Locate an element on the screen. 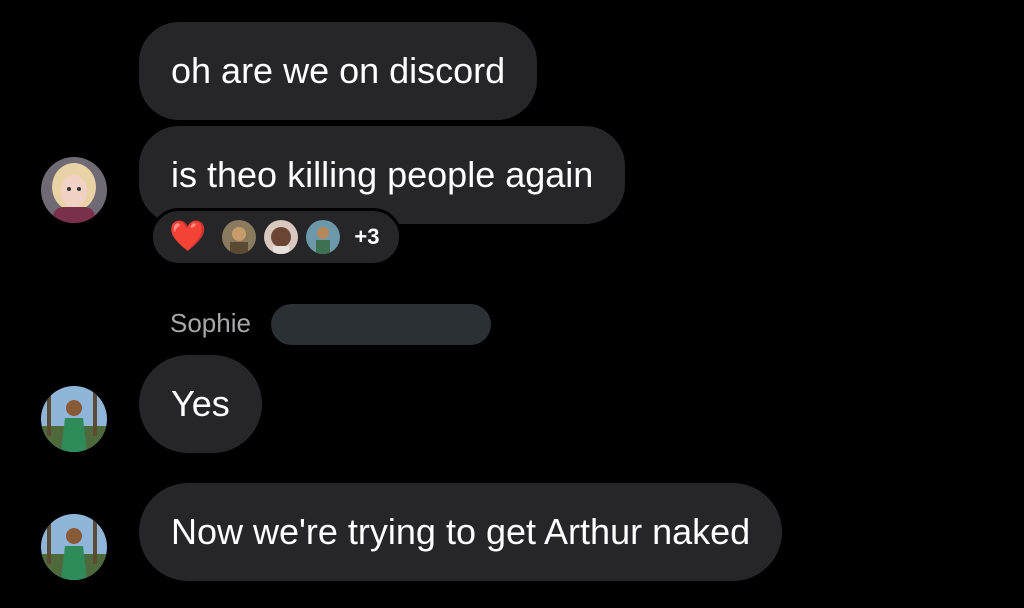  message-bubble: Yes is located at coordinates (200, 404).